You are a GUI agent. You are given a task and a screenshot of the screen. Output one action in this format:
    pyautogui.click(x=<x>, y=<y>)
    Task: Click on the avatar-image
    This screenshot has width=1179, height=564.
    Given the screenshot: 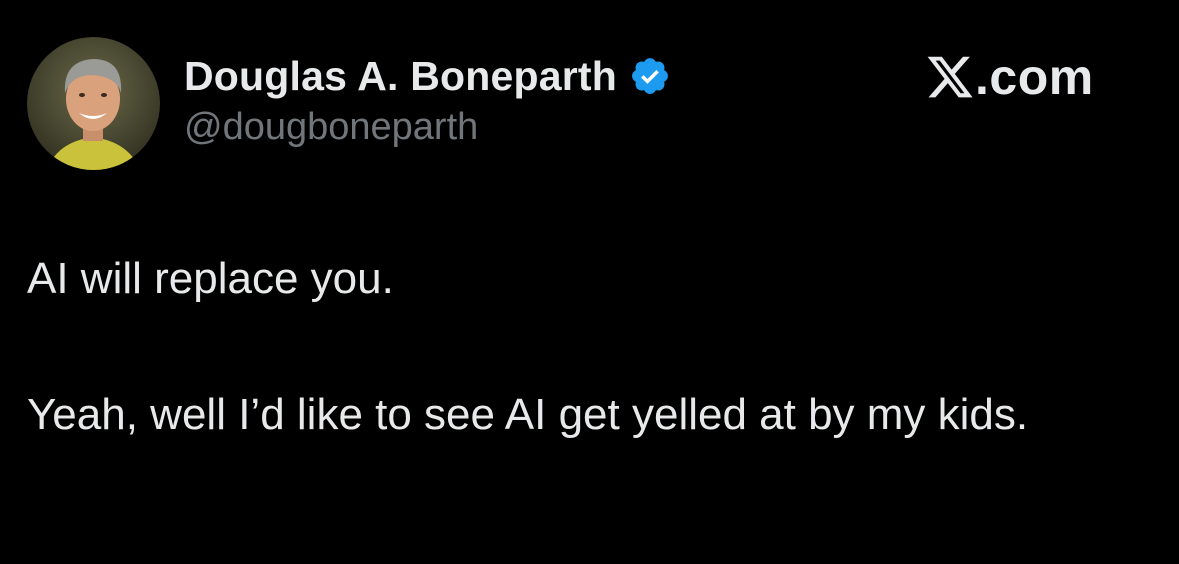 What is the action you would take?
    pyautogui.click(x=93, y=103)
    